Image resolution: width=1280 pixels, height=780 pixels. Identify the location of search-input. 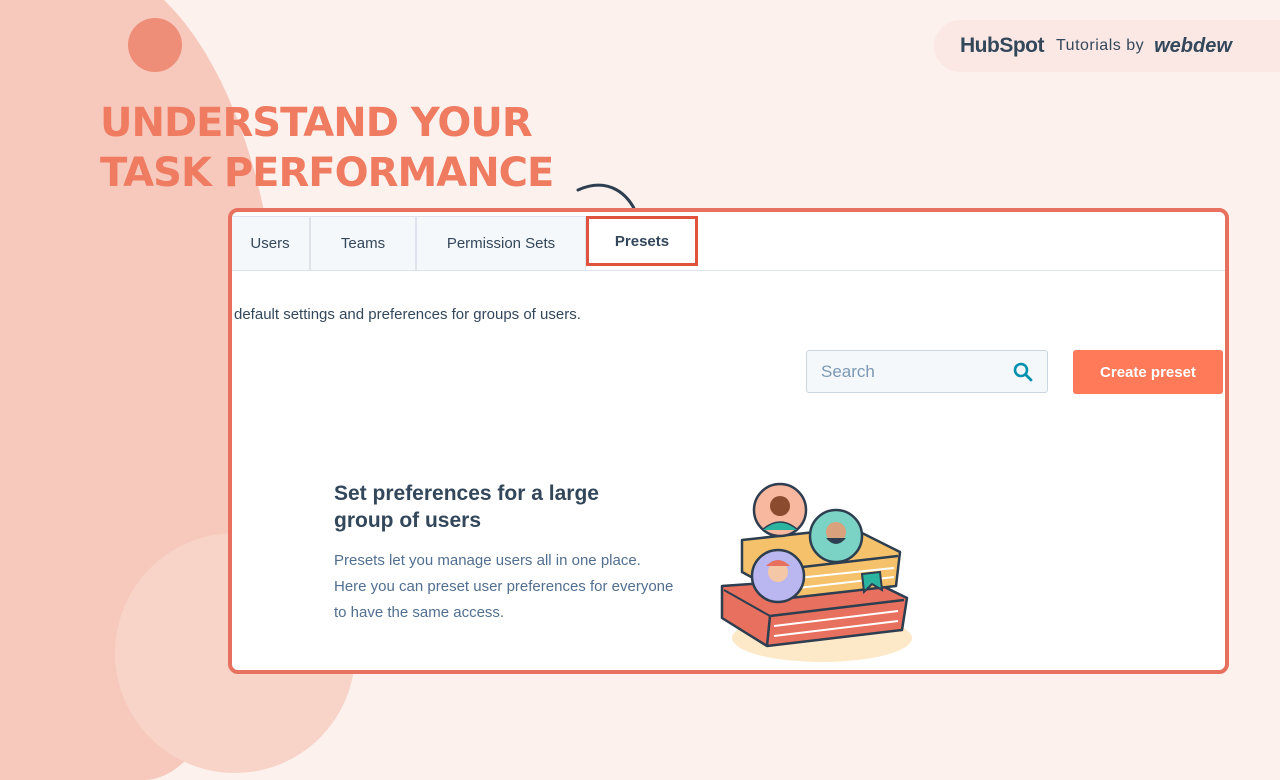
(911, 372).